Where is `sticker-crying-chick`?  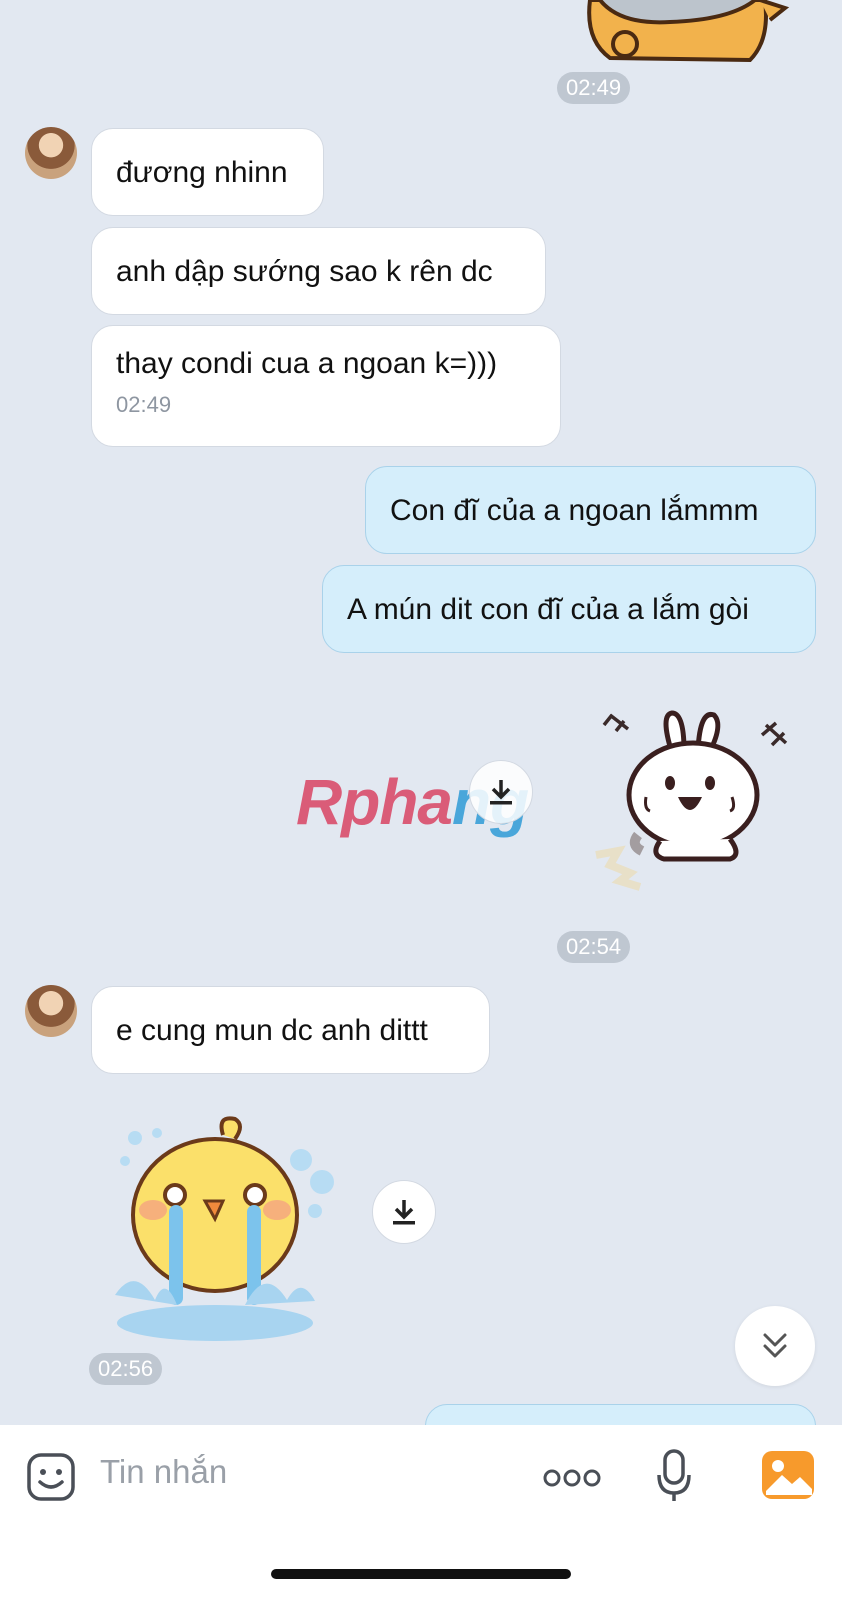
sticker-crying-chick is located at coordinates (225, 1230).